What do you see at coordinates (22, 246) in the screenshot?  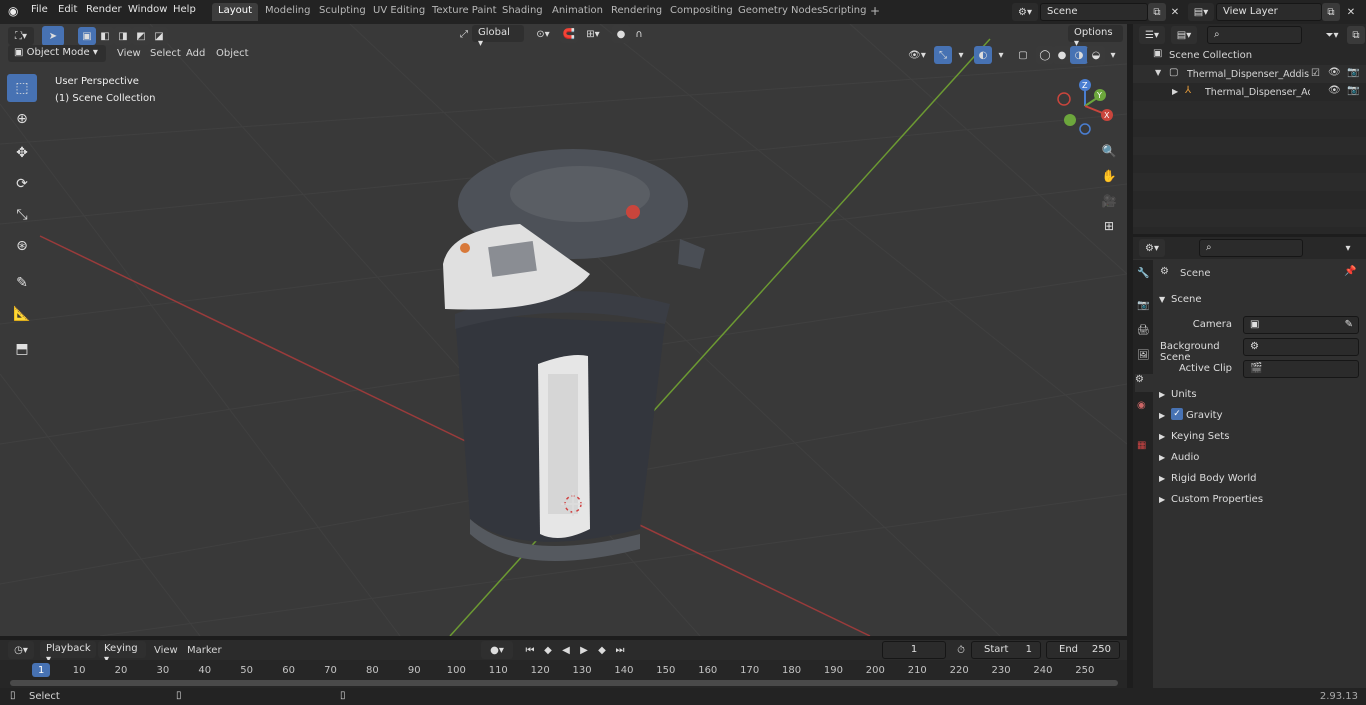 I see `transform-tool-icon: ⊛` at bounding box center [22, 246].